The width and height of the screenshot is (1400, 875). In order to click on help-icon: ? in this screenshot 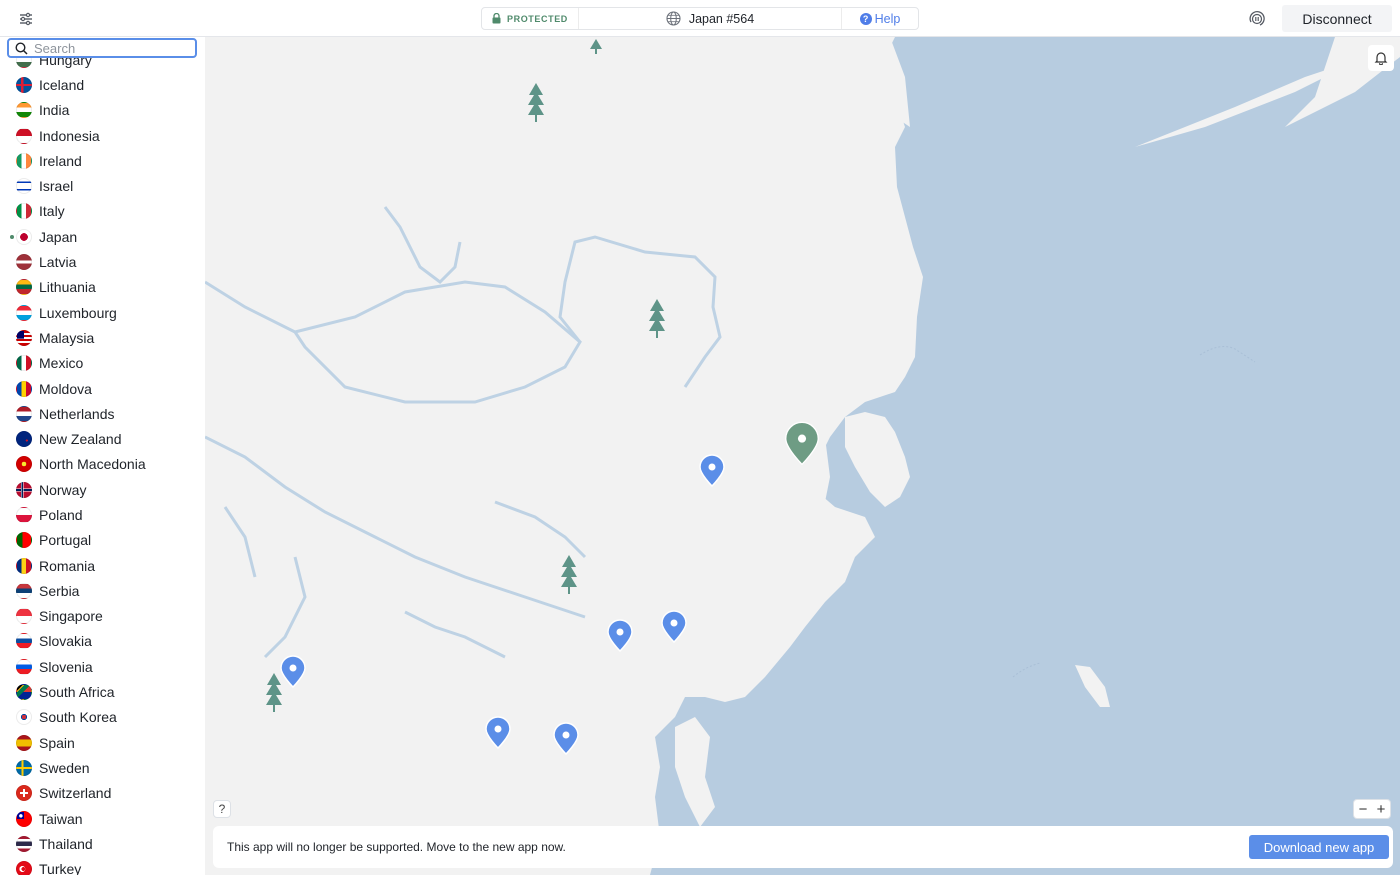, I will do `click(865, 18)`.